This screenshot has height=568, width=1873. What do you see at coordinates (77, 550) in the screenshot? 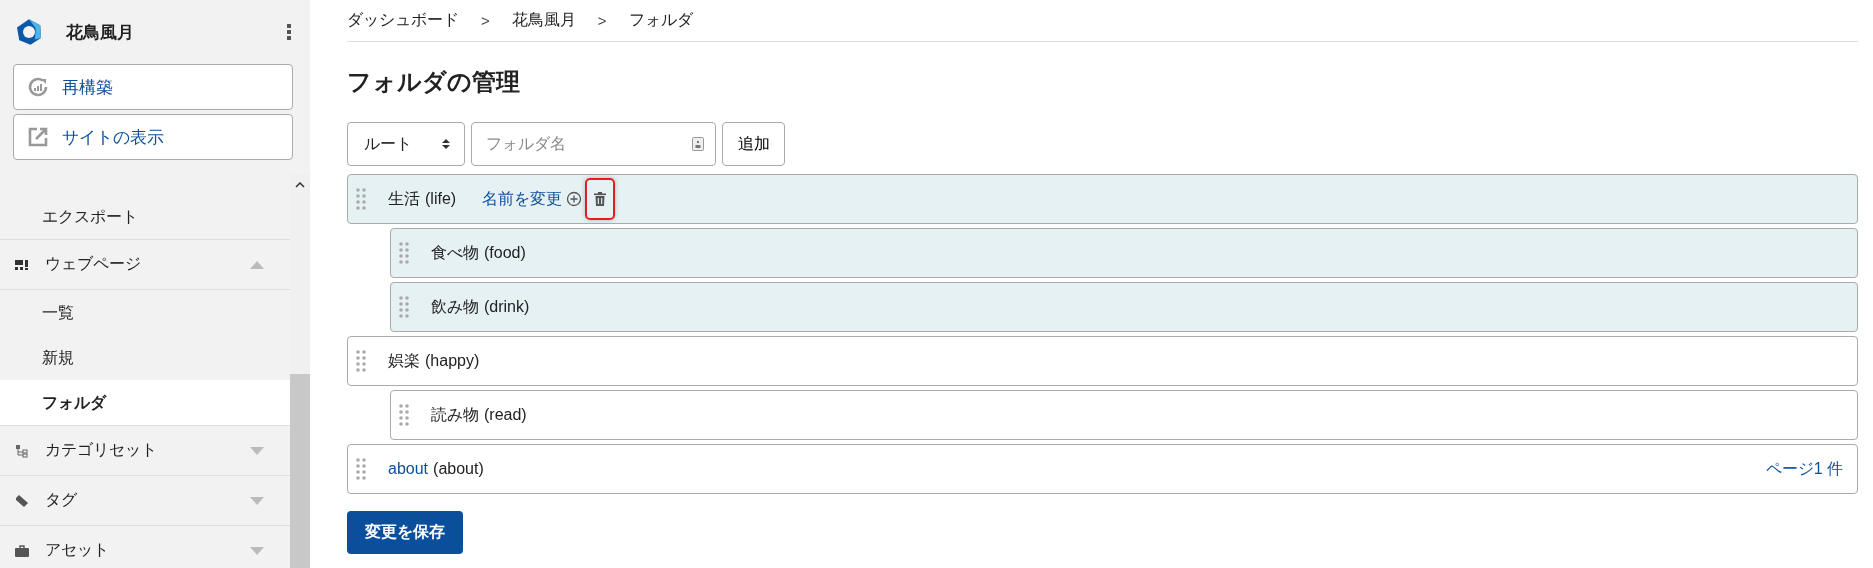
I see `nav-label: アセット` at bounding box center [77, 550].